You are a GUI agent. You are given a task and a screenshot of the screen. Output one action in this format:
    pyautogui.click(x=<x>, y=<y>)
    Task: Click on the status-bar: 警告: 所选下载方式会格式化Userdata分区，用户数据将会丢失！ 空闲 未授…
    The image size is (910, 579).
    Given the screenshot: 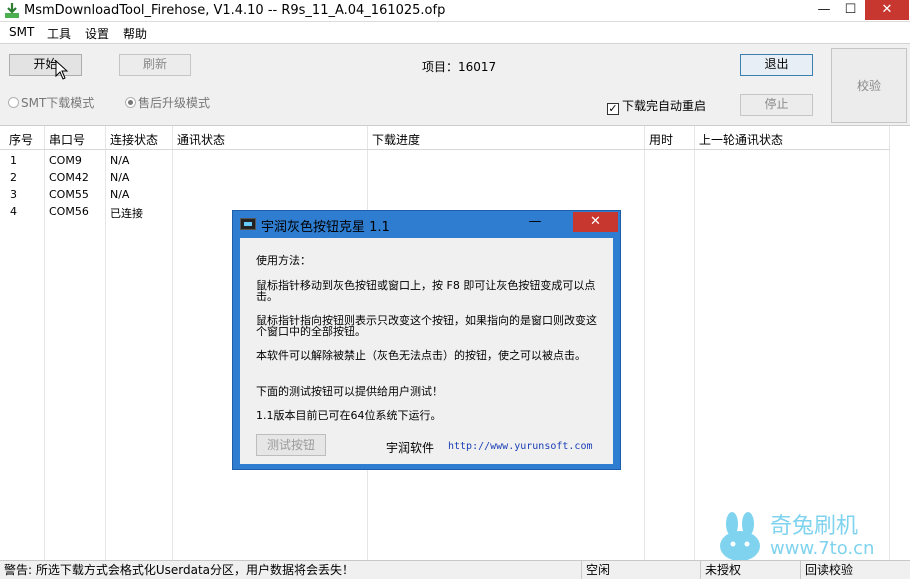 What is the action you would take?
    pyautogui.click(x=455, y=569)
    